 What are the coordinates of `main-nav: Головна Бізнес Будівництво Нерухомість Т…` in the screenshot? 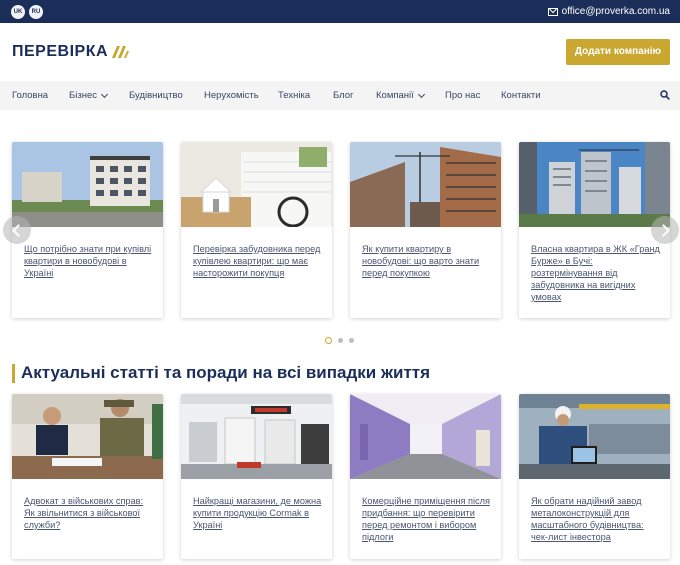 It's located at (340, 95).